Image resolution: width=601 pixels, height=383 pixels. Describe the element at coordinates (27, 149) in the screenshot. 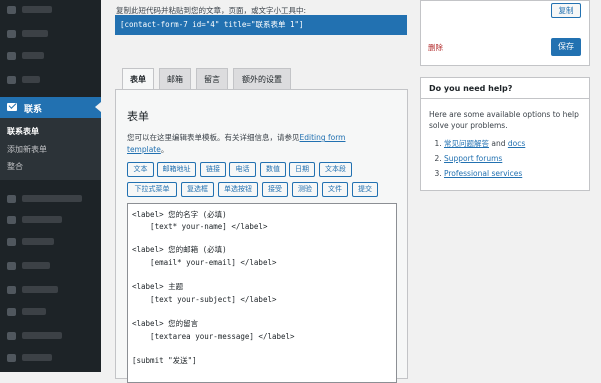

I see `submenu-add-new: 添加新表单` at that location.